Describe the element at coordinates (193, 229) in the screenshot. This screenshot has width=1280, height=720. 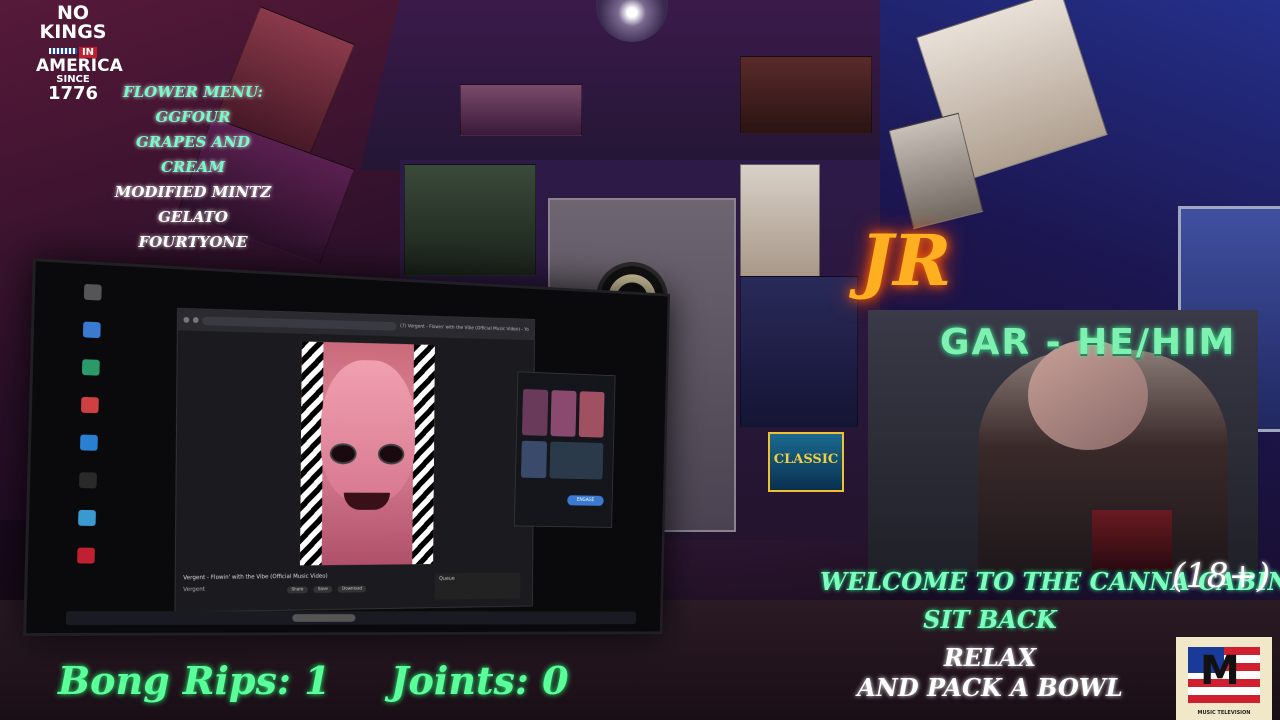
I see `flower-menu-item: GELATO FOURTYONE` at that location.